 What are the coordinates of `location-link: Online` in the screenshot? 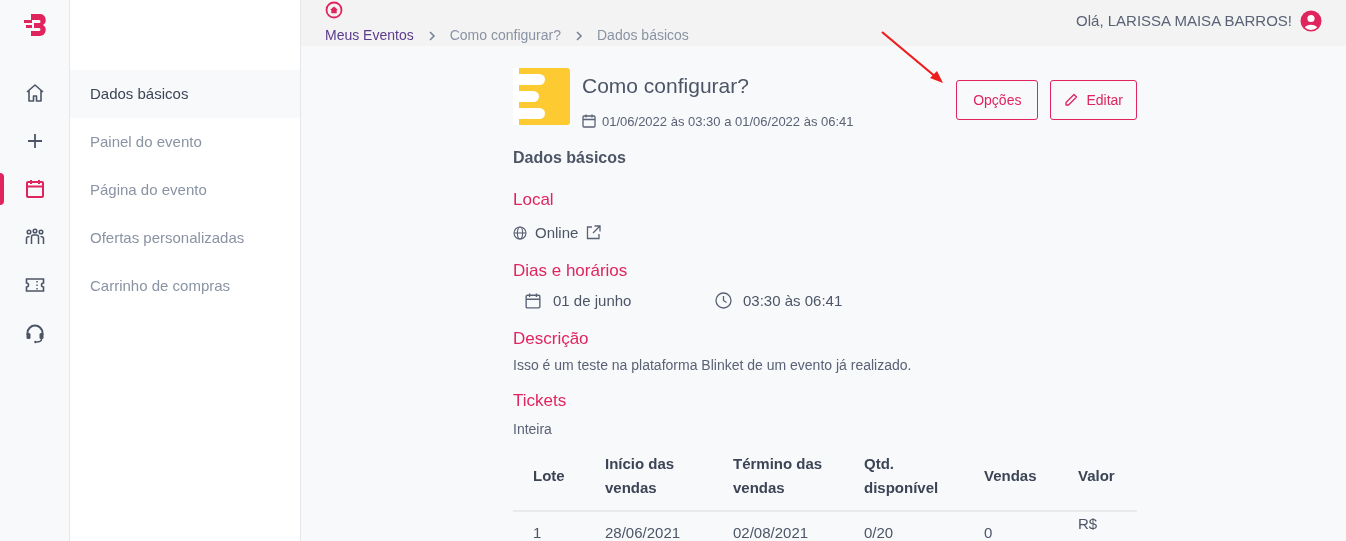 It's located at (557, 232).